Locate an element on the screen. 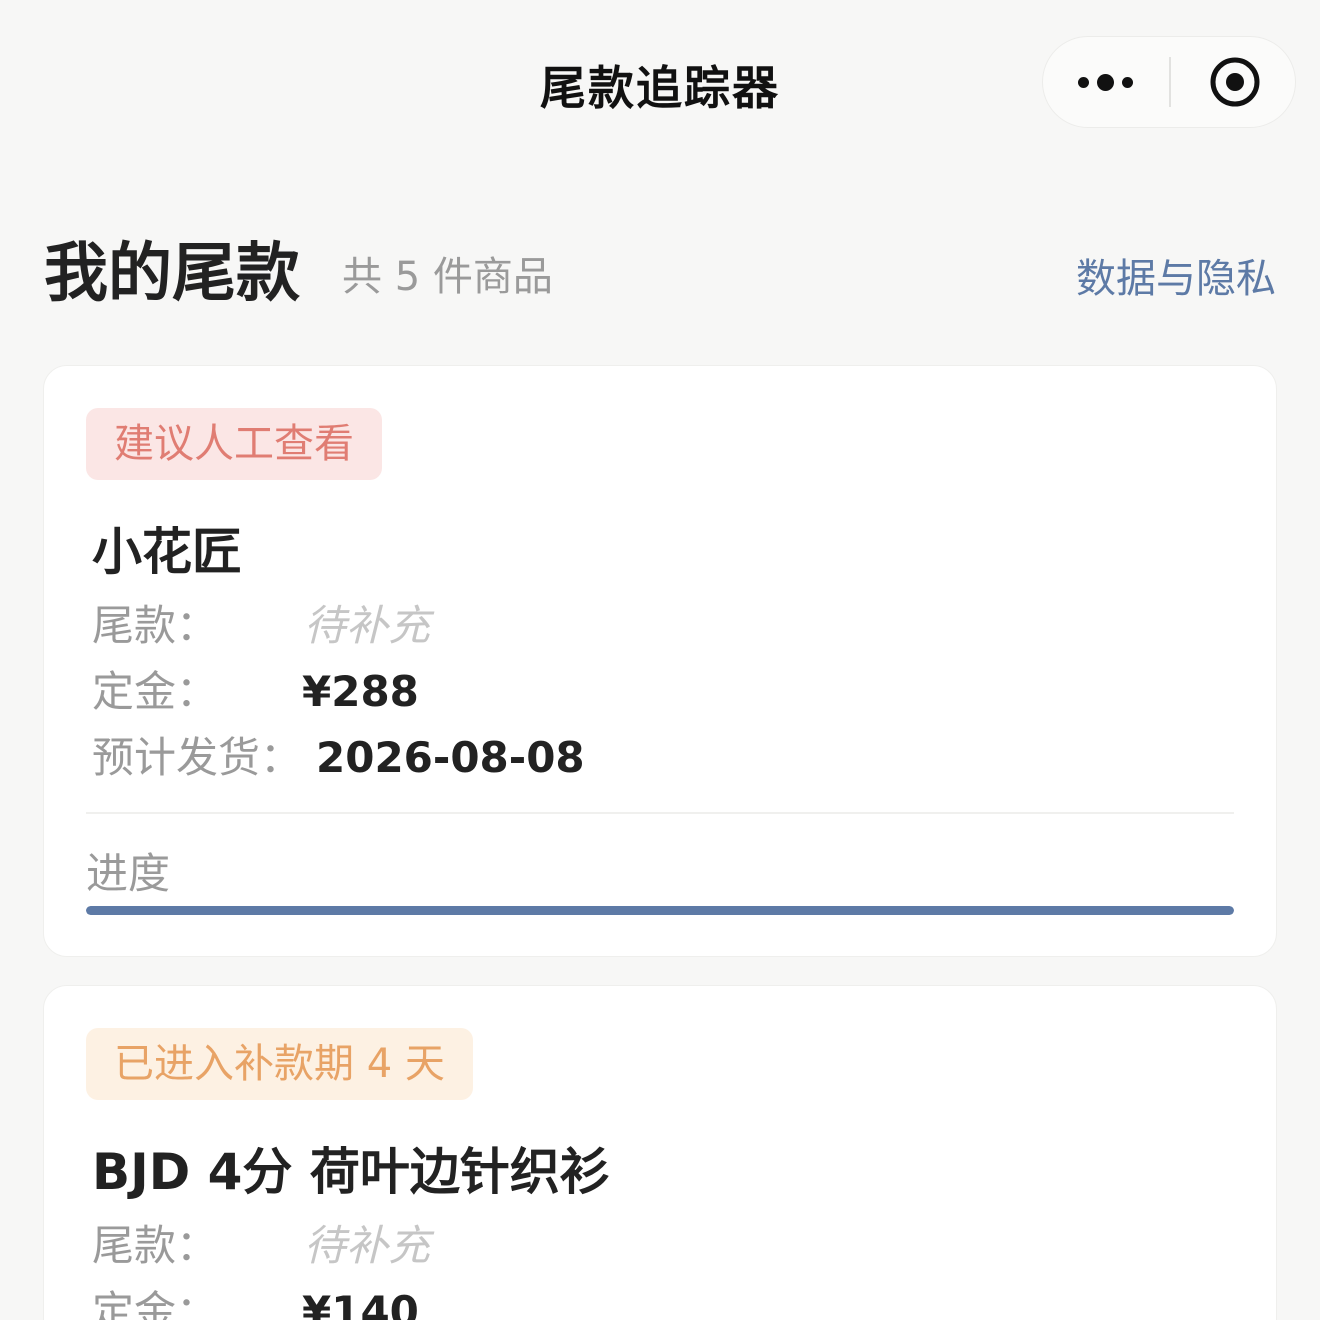  deposit-row: 定金： ¥140 is located at coordinates (255, 1302).